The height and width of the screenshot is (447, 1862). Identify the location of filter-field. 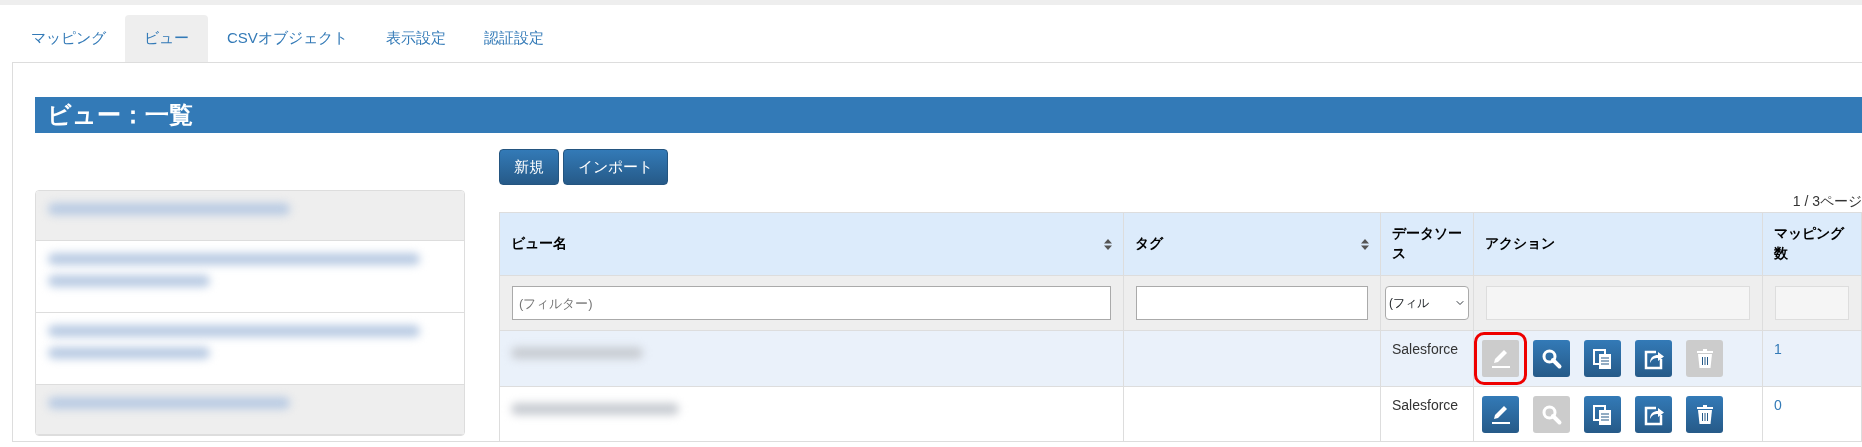
(1252, 303).